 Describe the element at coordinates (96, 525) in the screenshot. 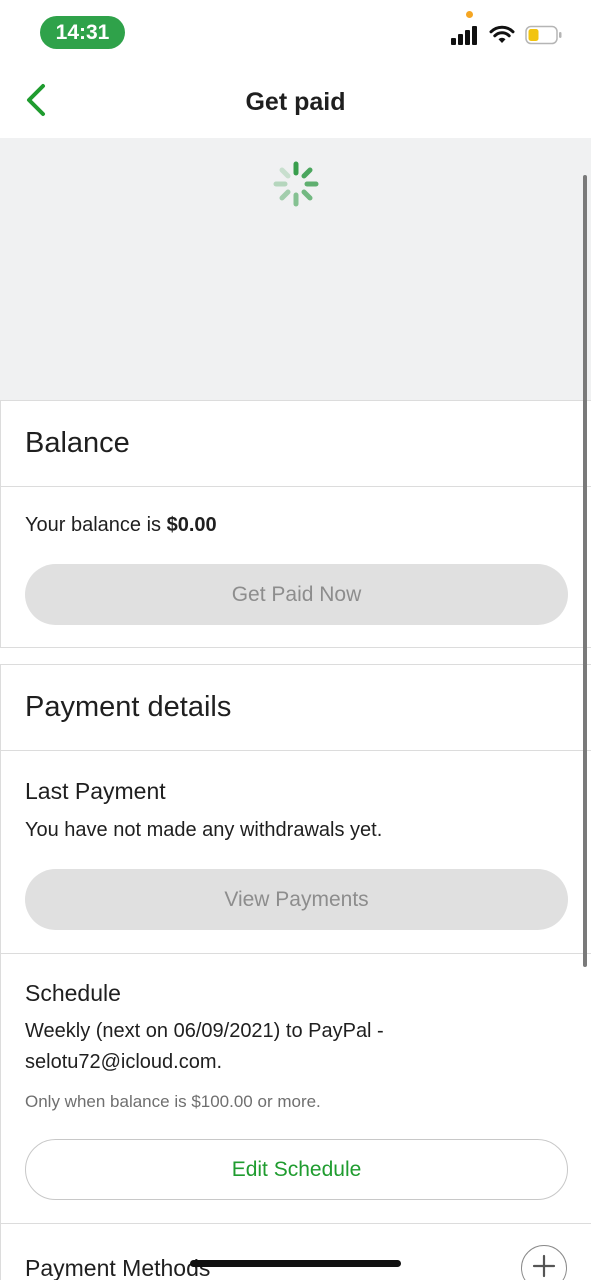

I see `balance-text-prefix: Your balance is` at that location.